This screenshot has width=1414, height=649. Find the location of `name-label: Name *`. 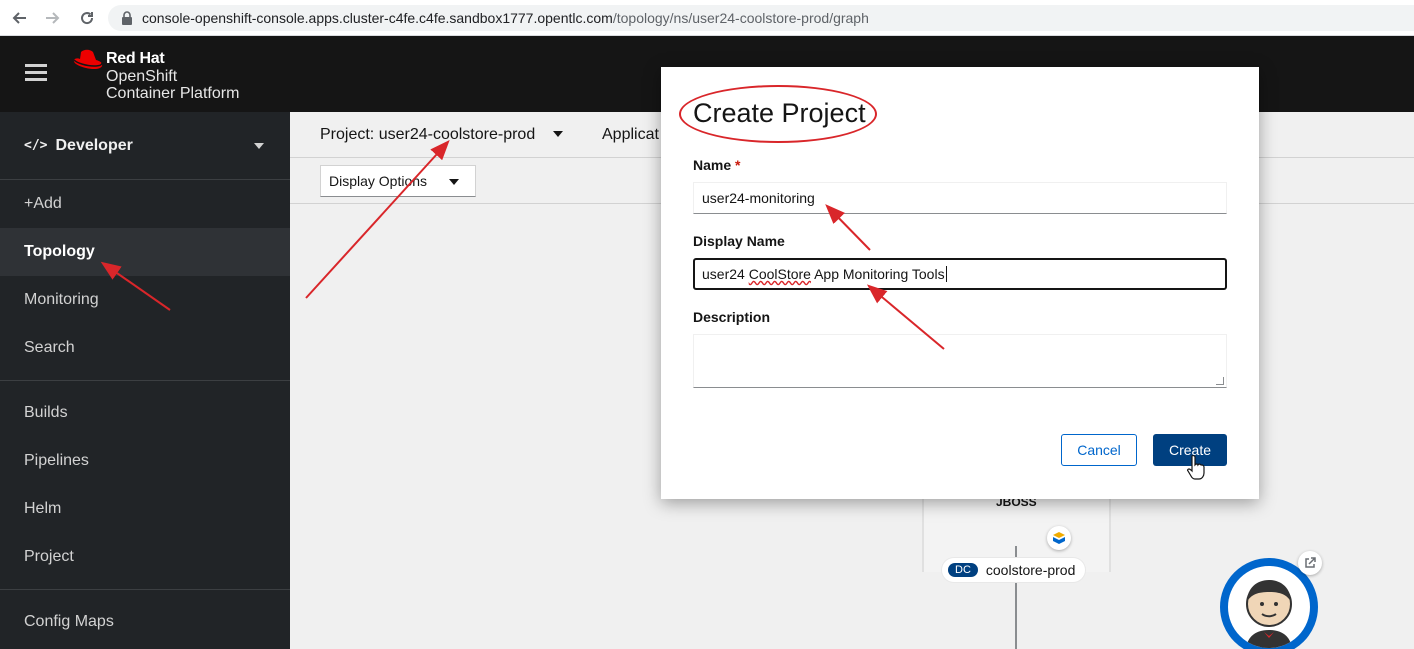

name-label: Name * is located at coordinates (716, 165).